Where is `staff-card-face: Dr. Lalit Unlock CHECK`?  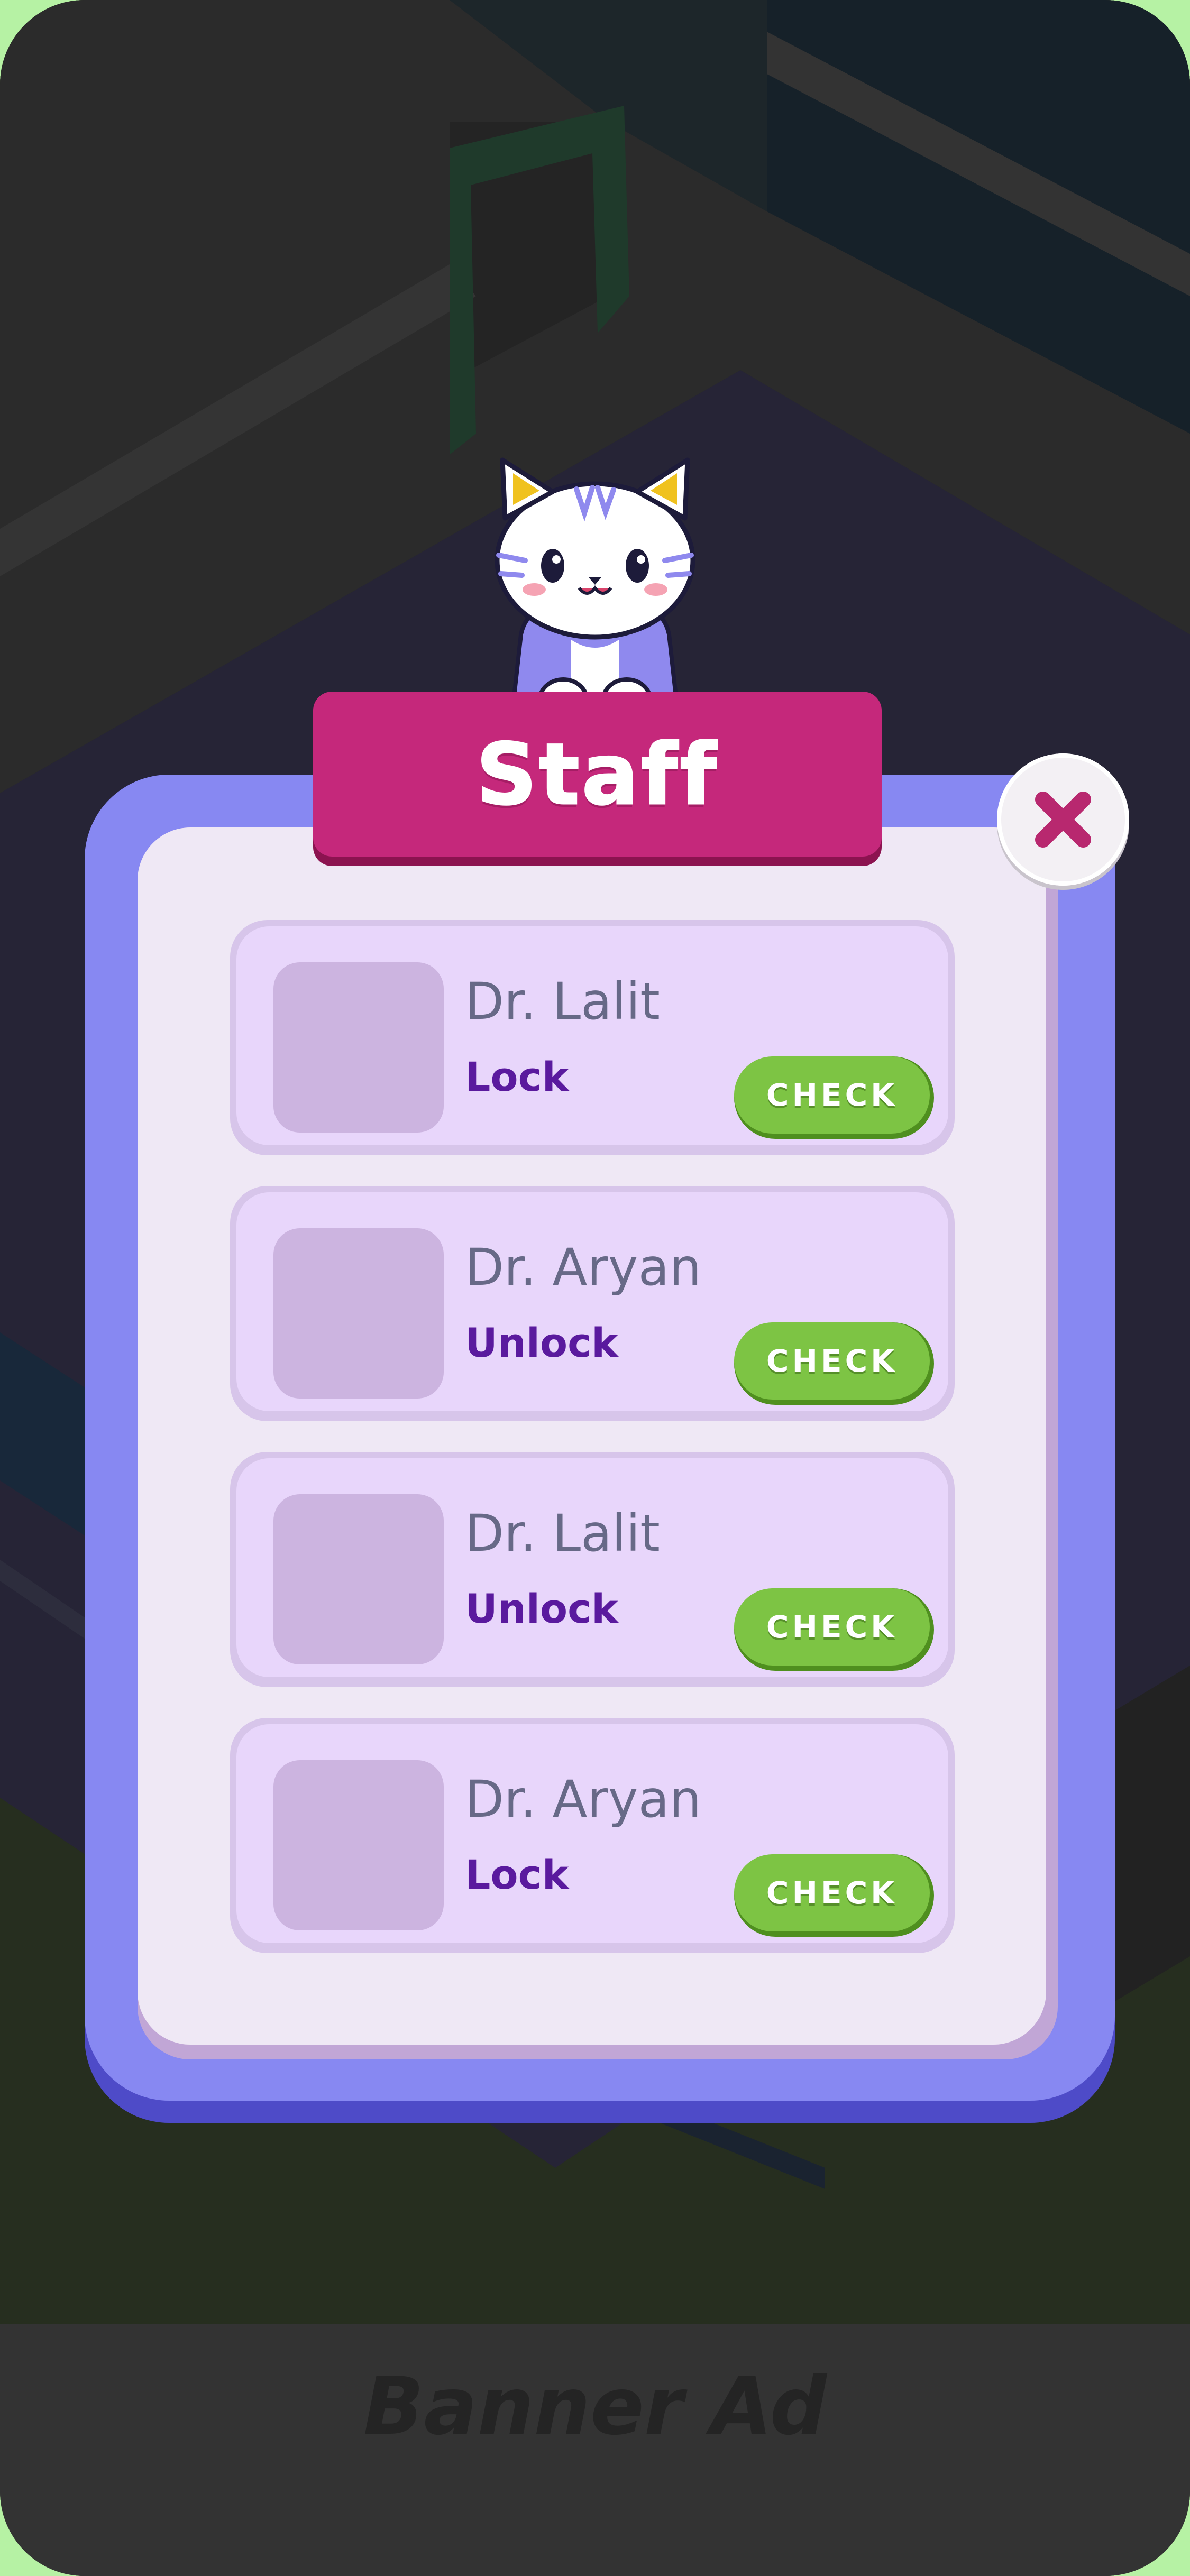 staff-card-face: Dr. Lalit Unlock CHECK is located at coordinates (592, 1567).